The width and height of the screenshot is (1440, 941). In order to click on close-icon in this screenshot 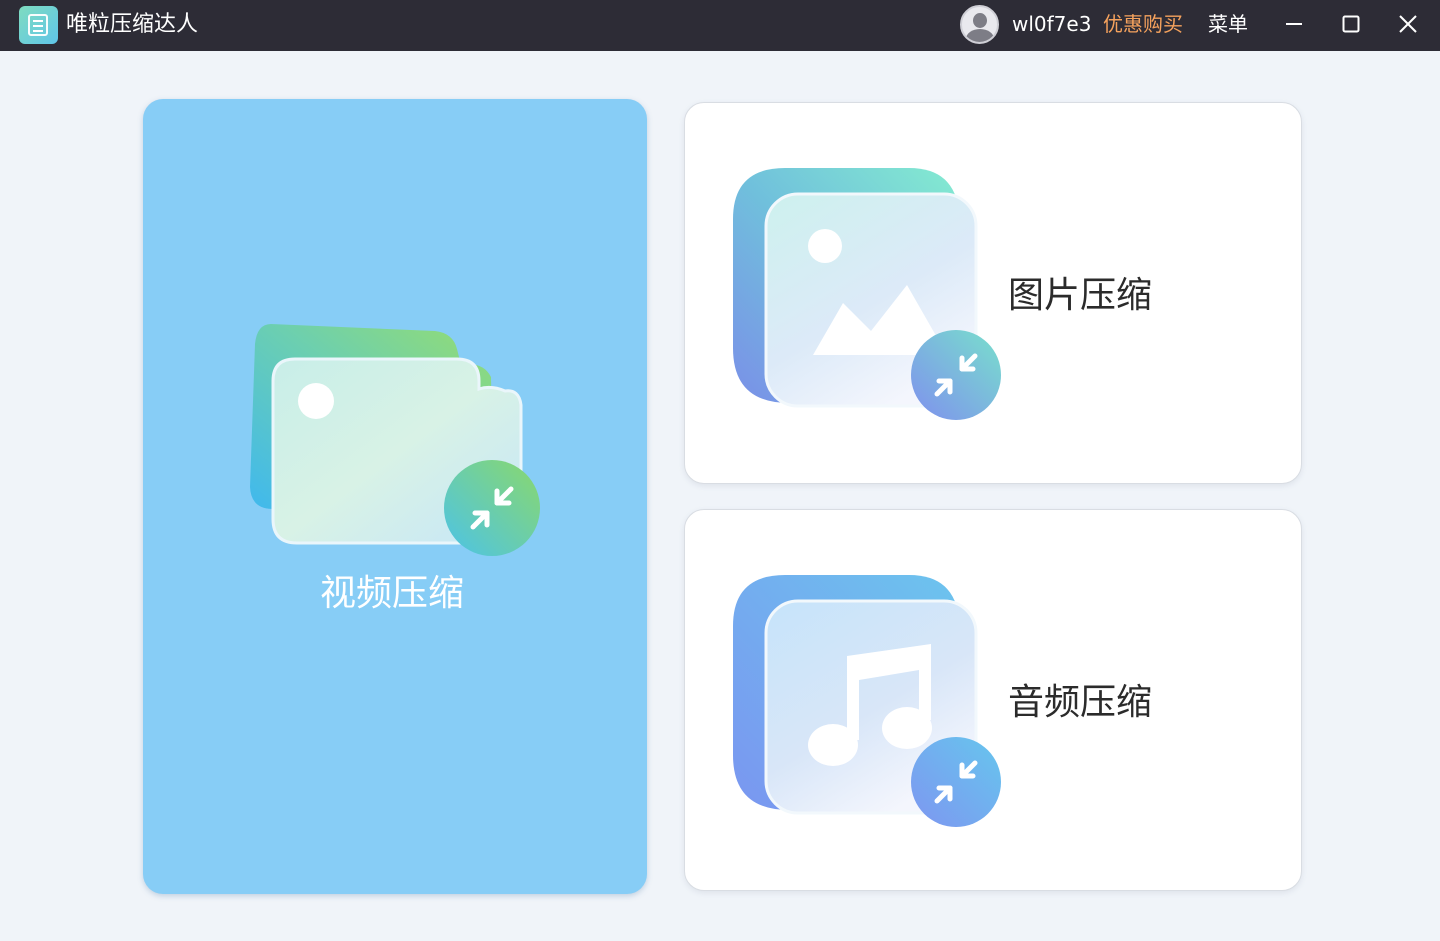, I will do `click(1408, 24)`.